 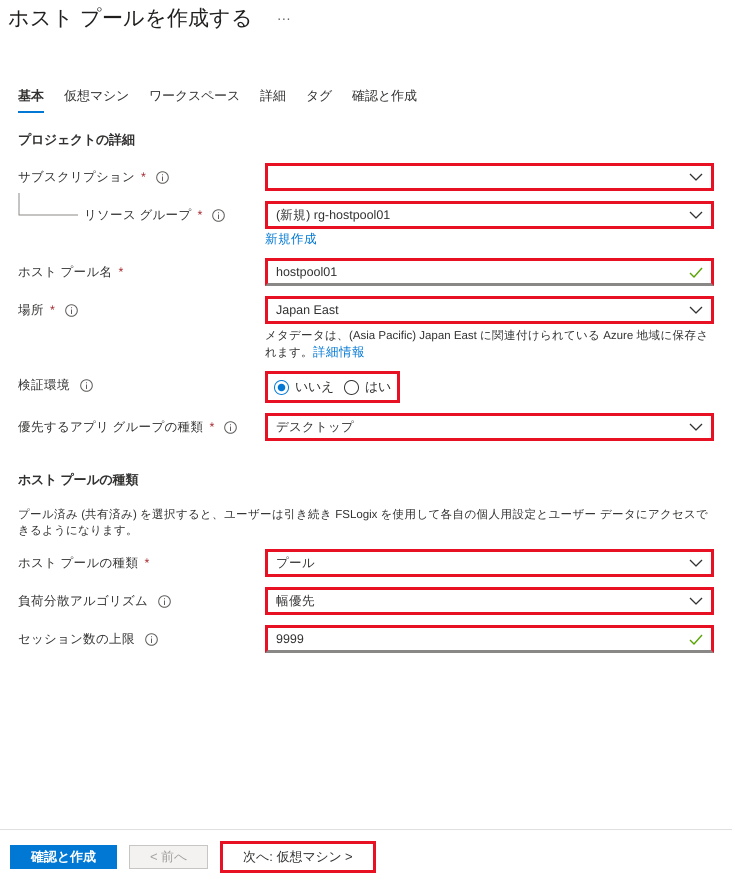 I want to click on page-title: ホスト プールを作成する, so click(x=130, y=19).